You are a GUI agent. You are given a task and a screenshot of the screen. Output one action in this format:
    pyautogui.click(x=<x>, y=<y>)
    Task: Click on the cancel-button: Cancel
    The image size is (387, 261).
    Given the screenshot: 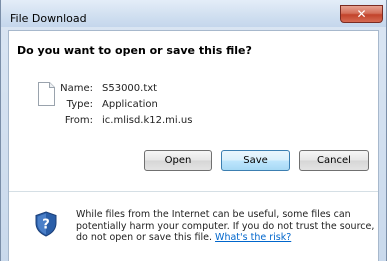 What is the action you would take?
    pyautogui.click(x=334, y=160)
    